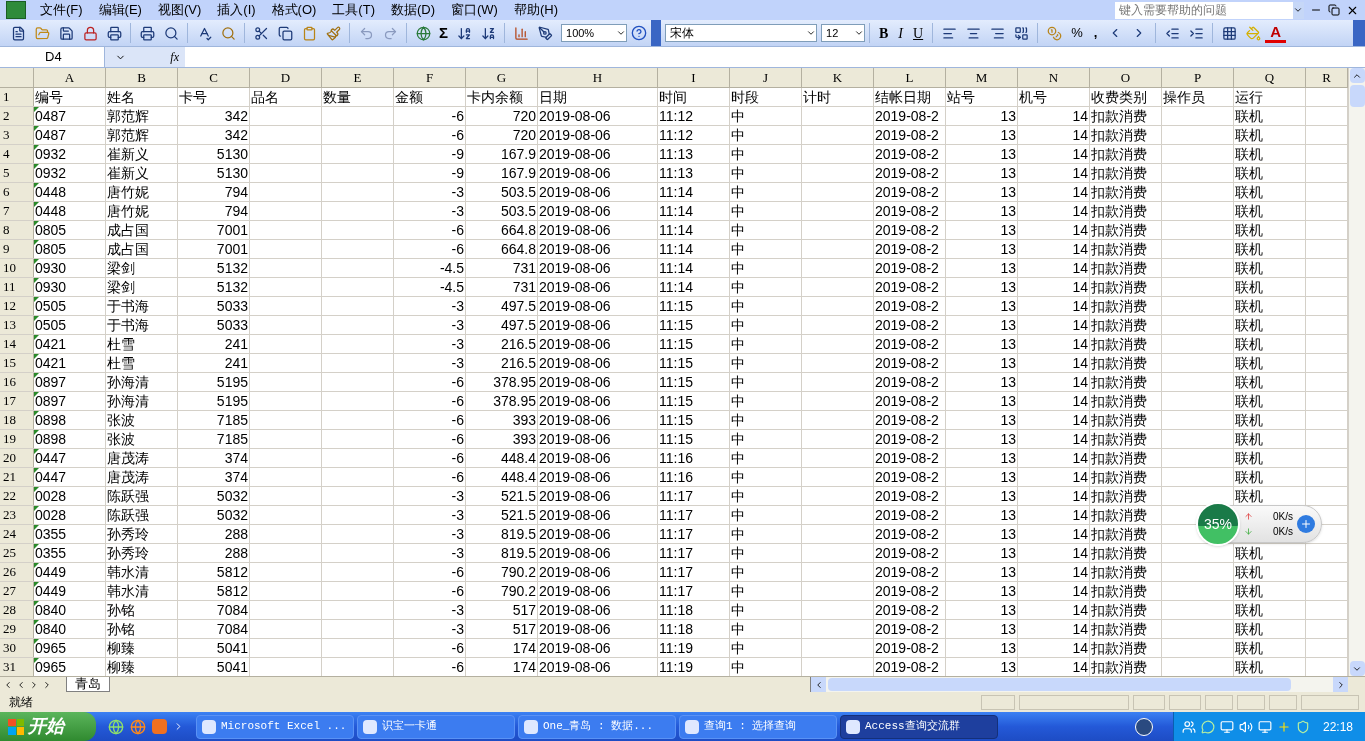  Describe the element at coordinates (17, 553) in the screenshot. I see `row-header: 25` at that location.